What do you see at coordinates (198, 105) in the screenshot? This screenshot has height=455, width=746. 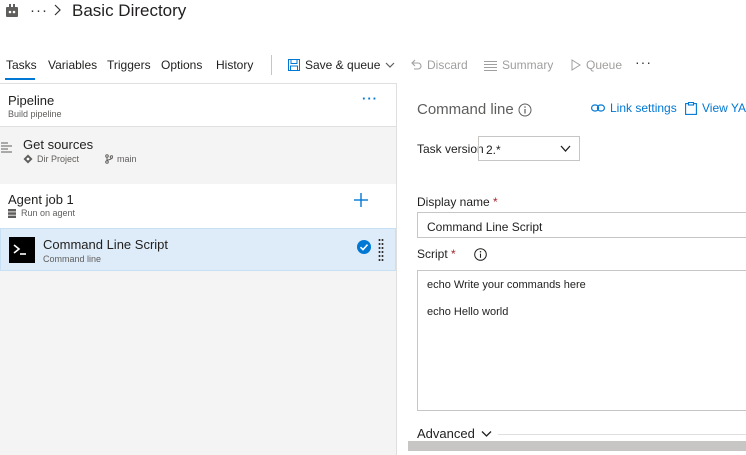 I see `pipeline-header: Pipeline Build pipeline ···` at bounding box center [198, 105].